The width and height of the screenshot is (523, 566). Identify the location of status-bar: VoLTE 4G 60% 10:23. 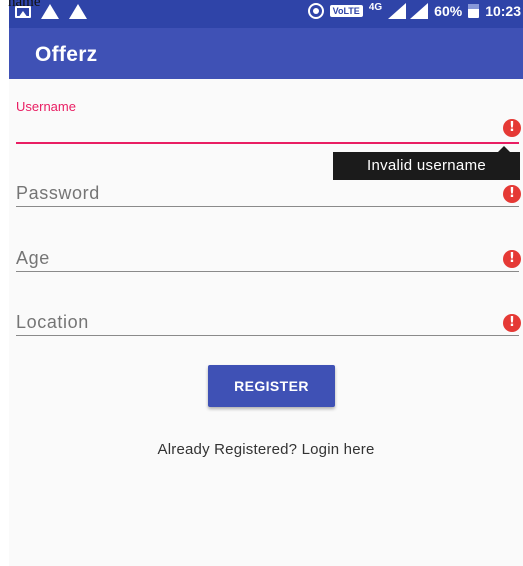
(266, 14).